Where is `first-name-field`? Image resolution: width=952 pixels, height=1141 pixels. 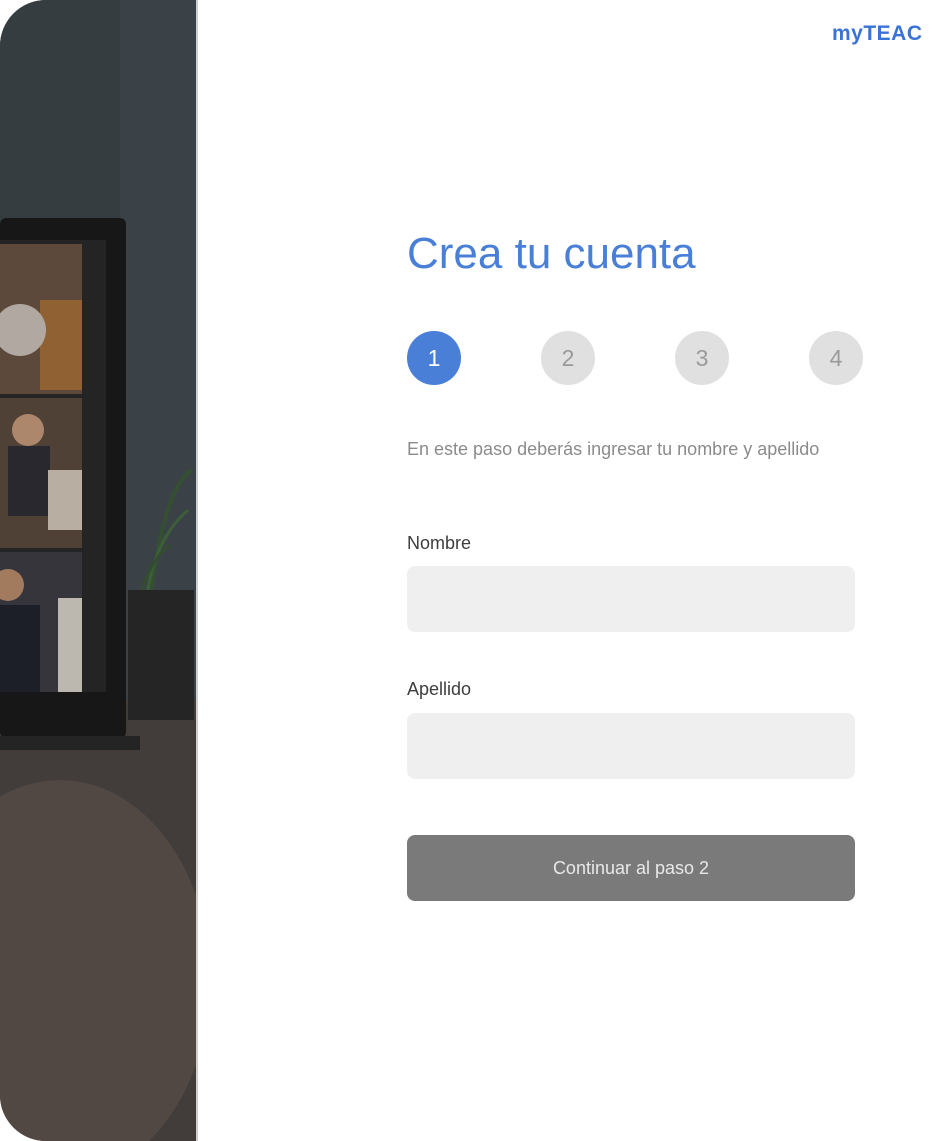
first-name-field is located at coordinates (631, 599).